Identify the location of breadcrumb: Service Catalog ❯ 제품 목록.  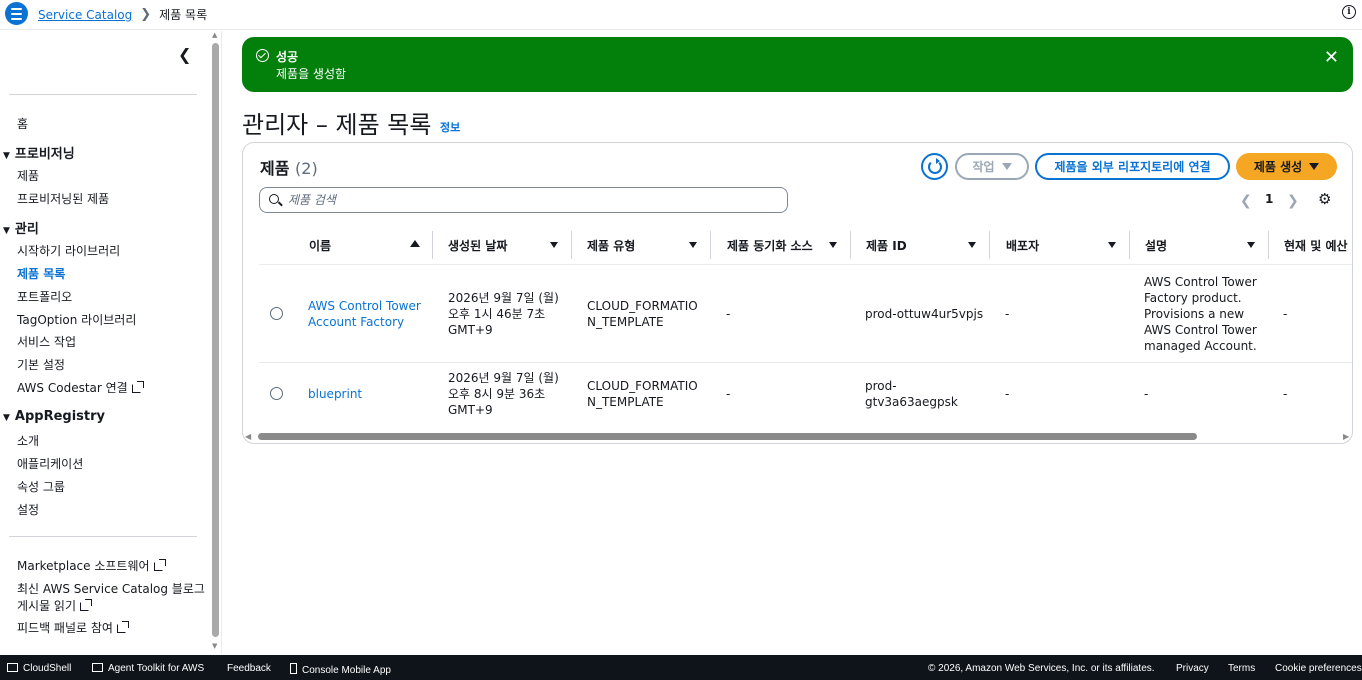
(122, 14).